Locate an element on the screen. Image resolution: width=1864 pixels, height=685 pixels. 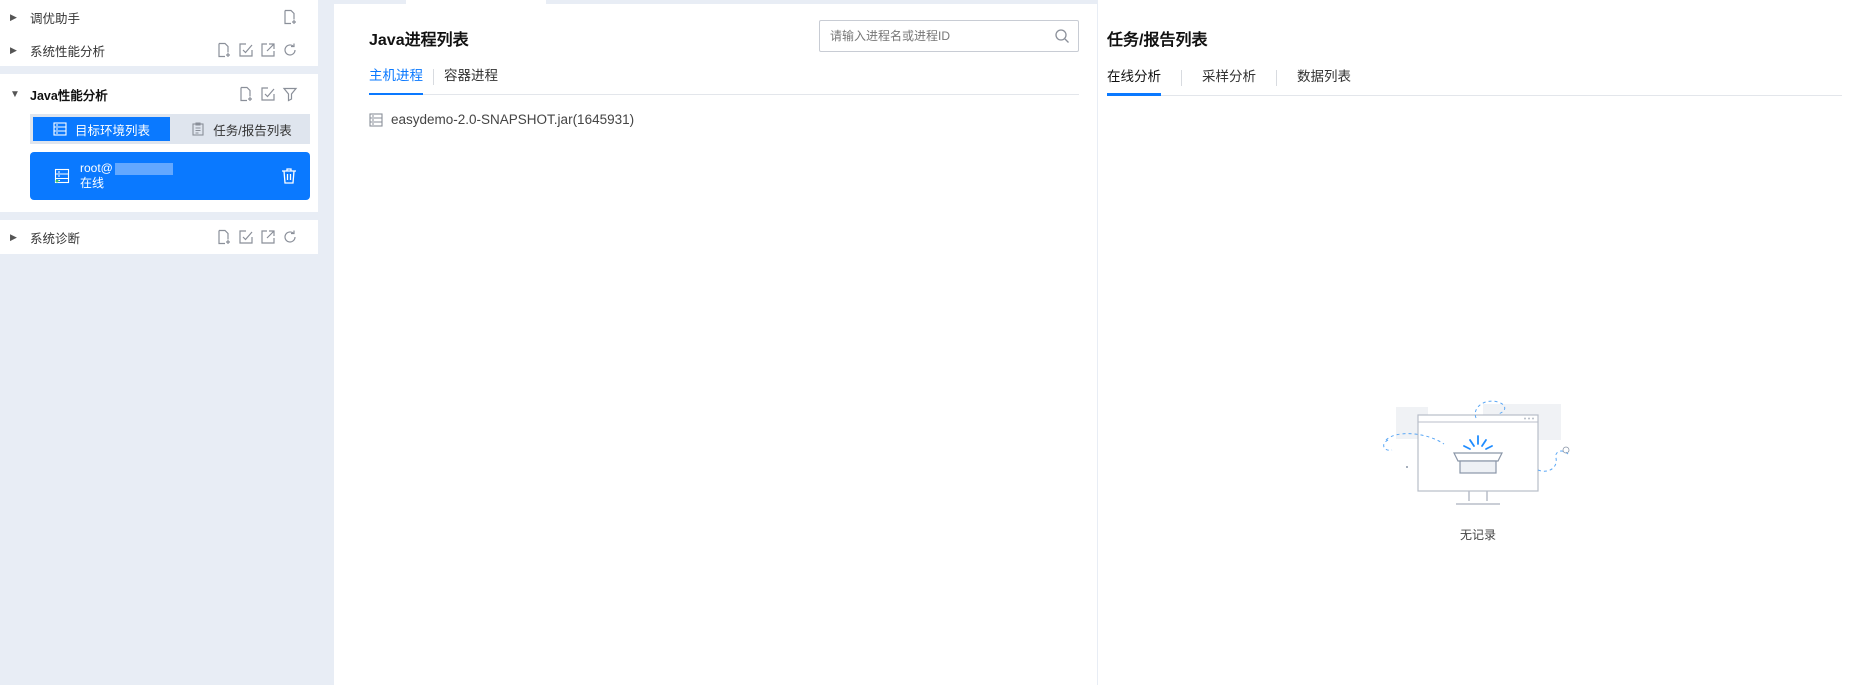
sidebar-item-system-perf: ▶ 系统性能分析 is located at coordinates (159, 50).